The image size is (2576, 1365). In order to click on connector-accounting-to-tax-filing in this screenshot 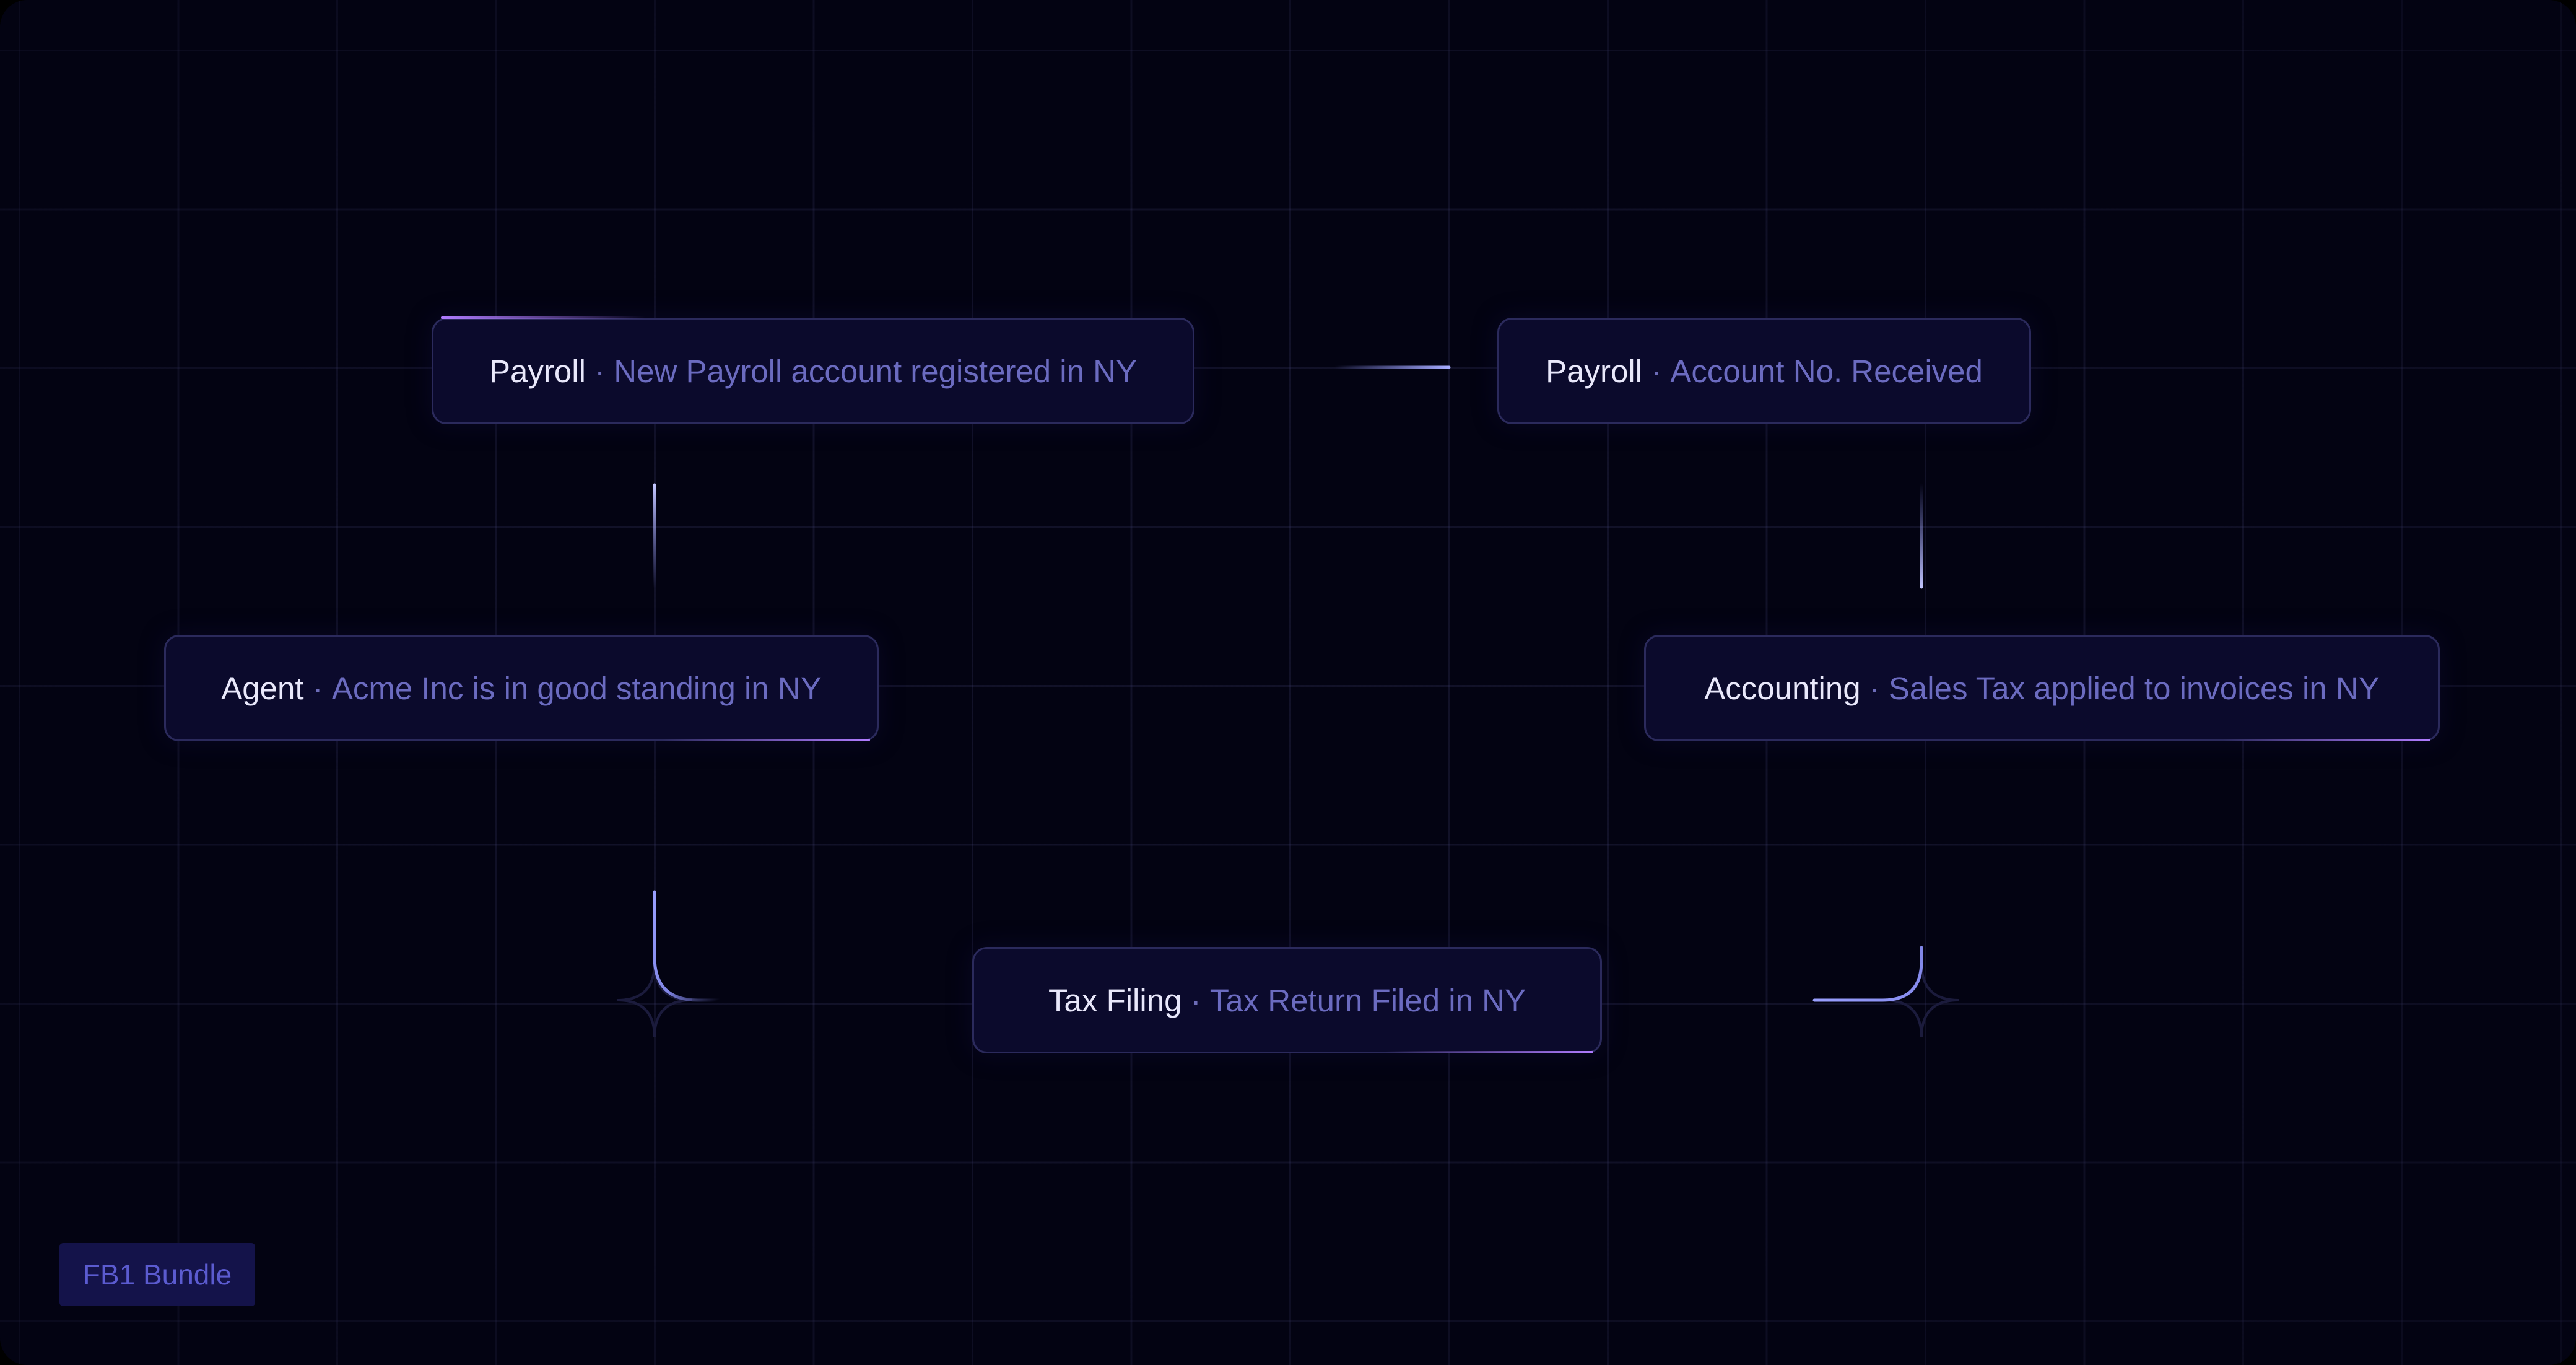, I will do `click(1867, 974)`.